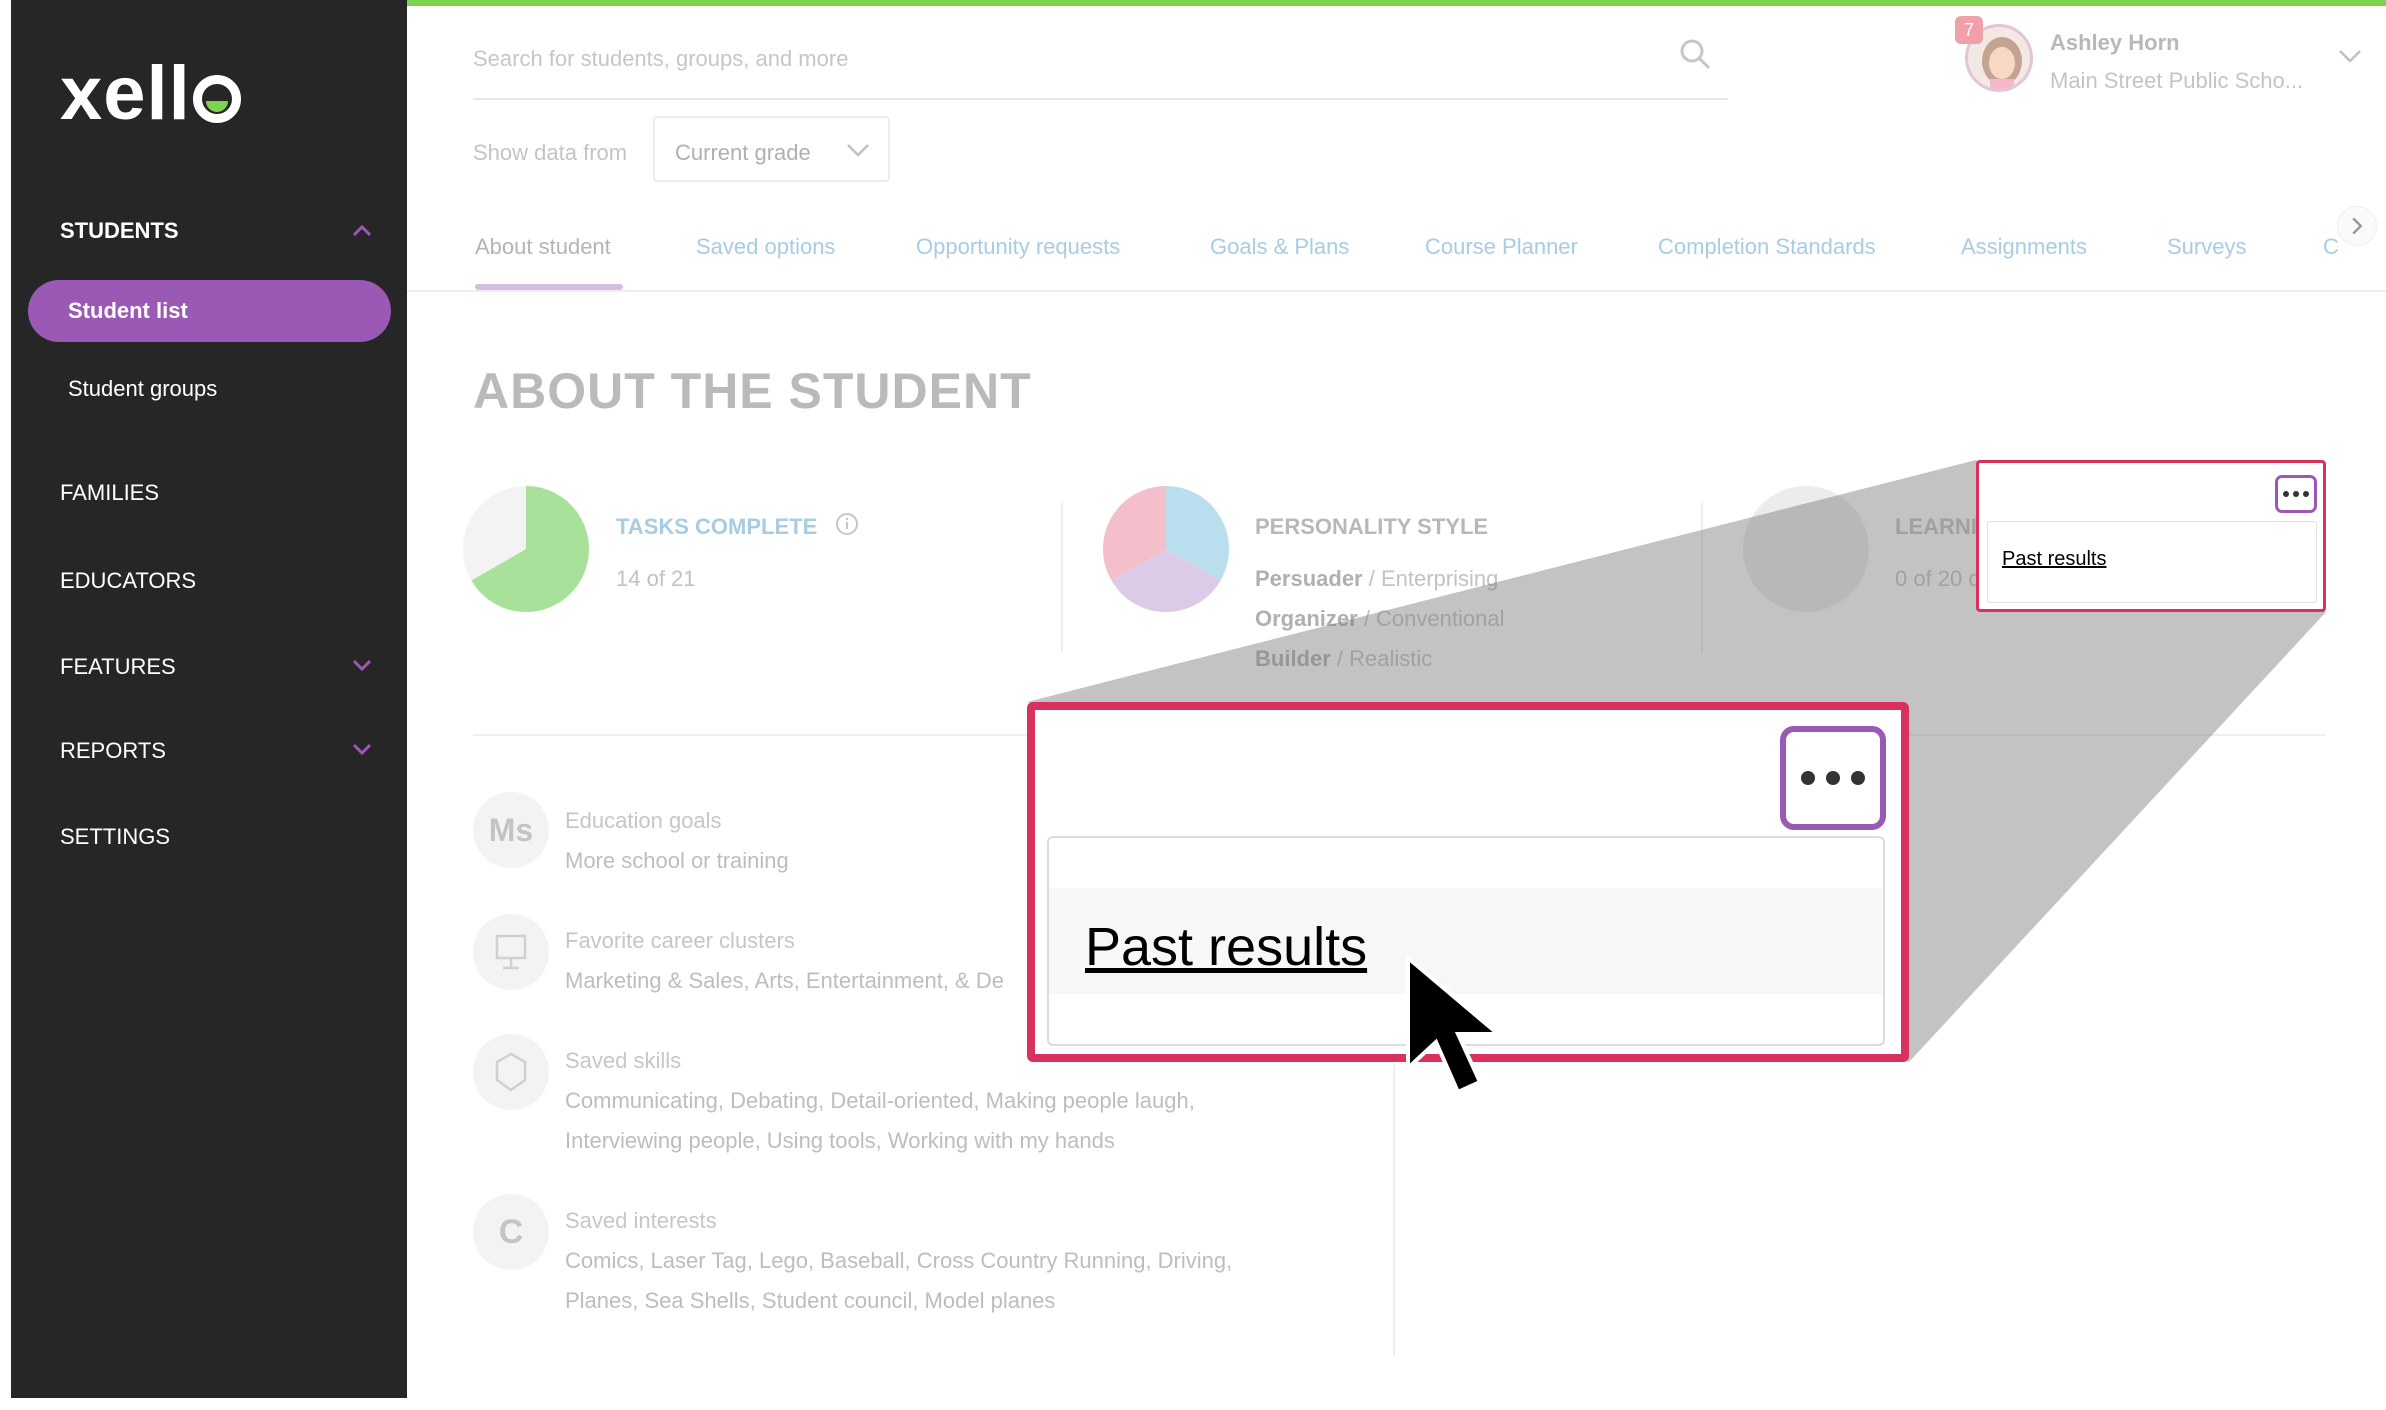 This screenshot has height=1410, width=2386. I want to click on small-callout: Past results, so click(2151, 536).